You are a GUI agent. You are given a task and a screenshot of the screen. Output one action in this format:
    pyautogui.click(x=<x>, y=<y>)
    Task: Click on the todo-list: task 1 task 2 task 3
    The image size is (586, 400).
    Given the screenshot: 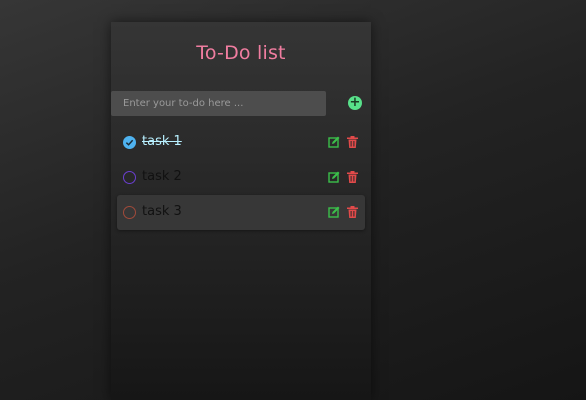 What is the action you would take?
    pyautogui.click(x=241, y=177)
    